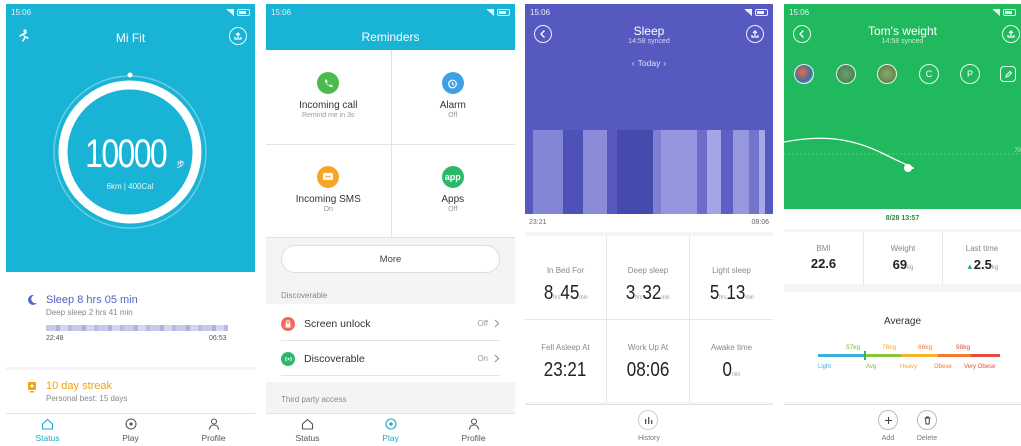  I want to click on weight-scale-bar, so click(909, 355).